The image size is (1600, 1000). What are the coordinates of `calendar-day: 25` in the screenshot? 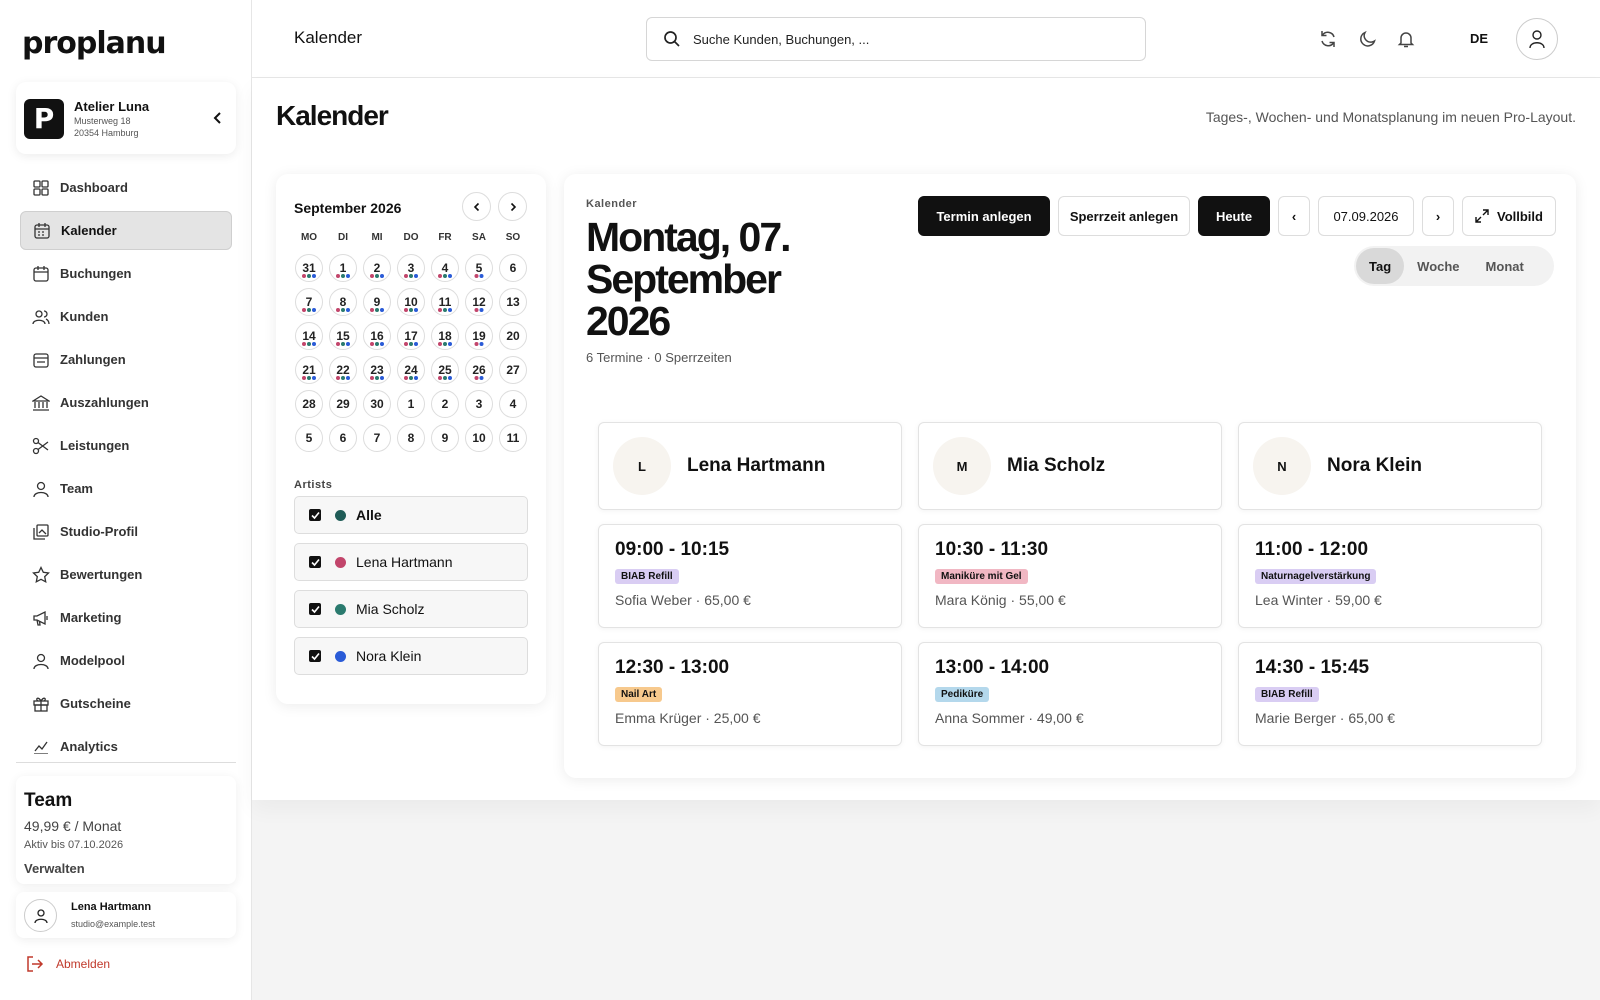 It's located at (445, 370).